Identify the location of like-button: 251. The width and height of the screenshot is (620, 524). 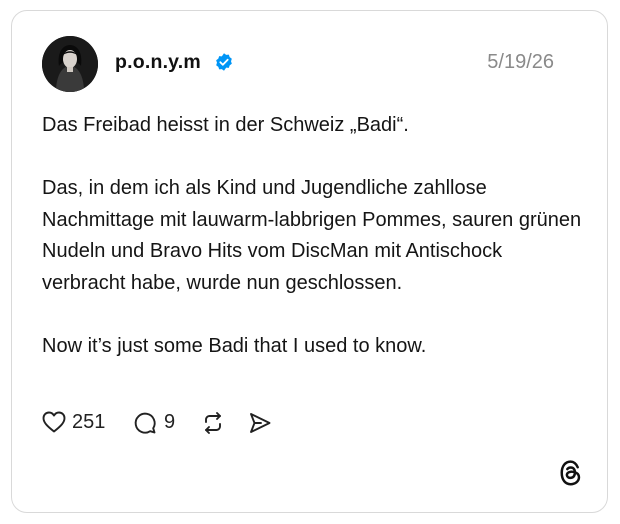
(77, 422).